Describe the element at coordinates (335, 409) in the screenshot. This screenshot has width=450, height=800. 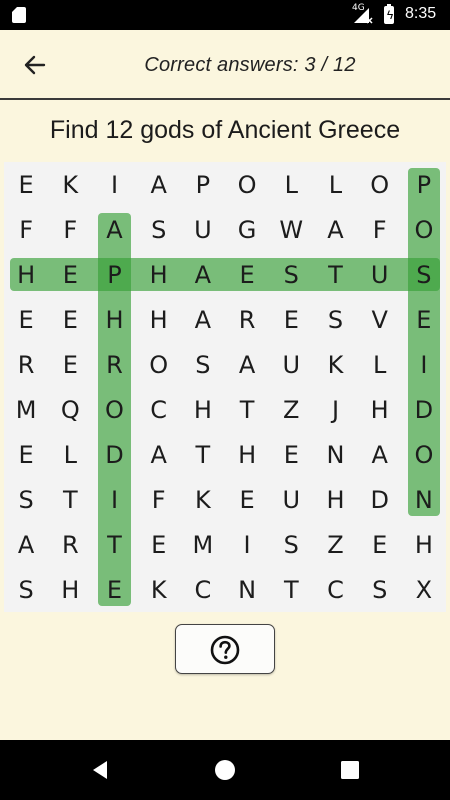
I see `grid-cell: J` at that location.